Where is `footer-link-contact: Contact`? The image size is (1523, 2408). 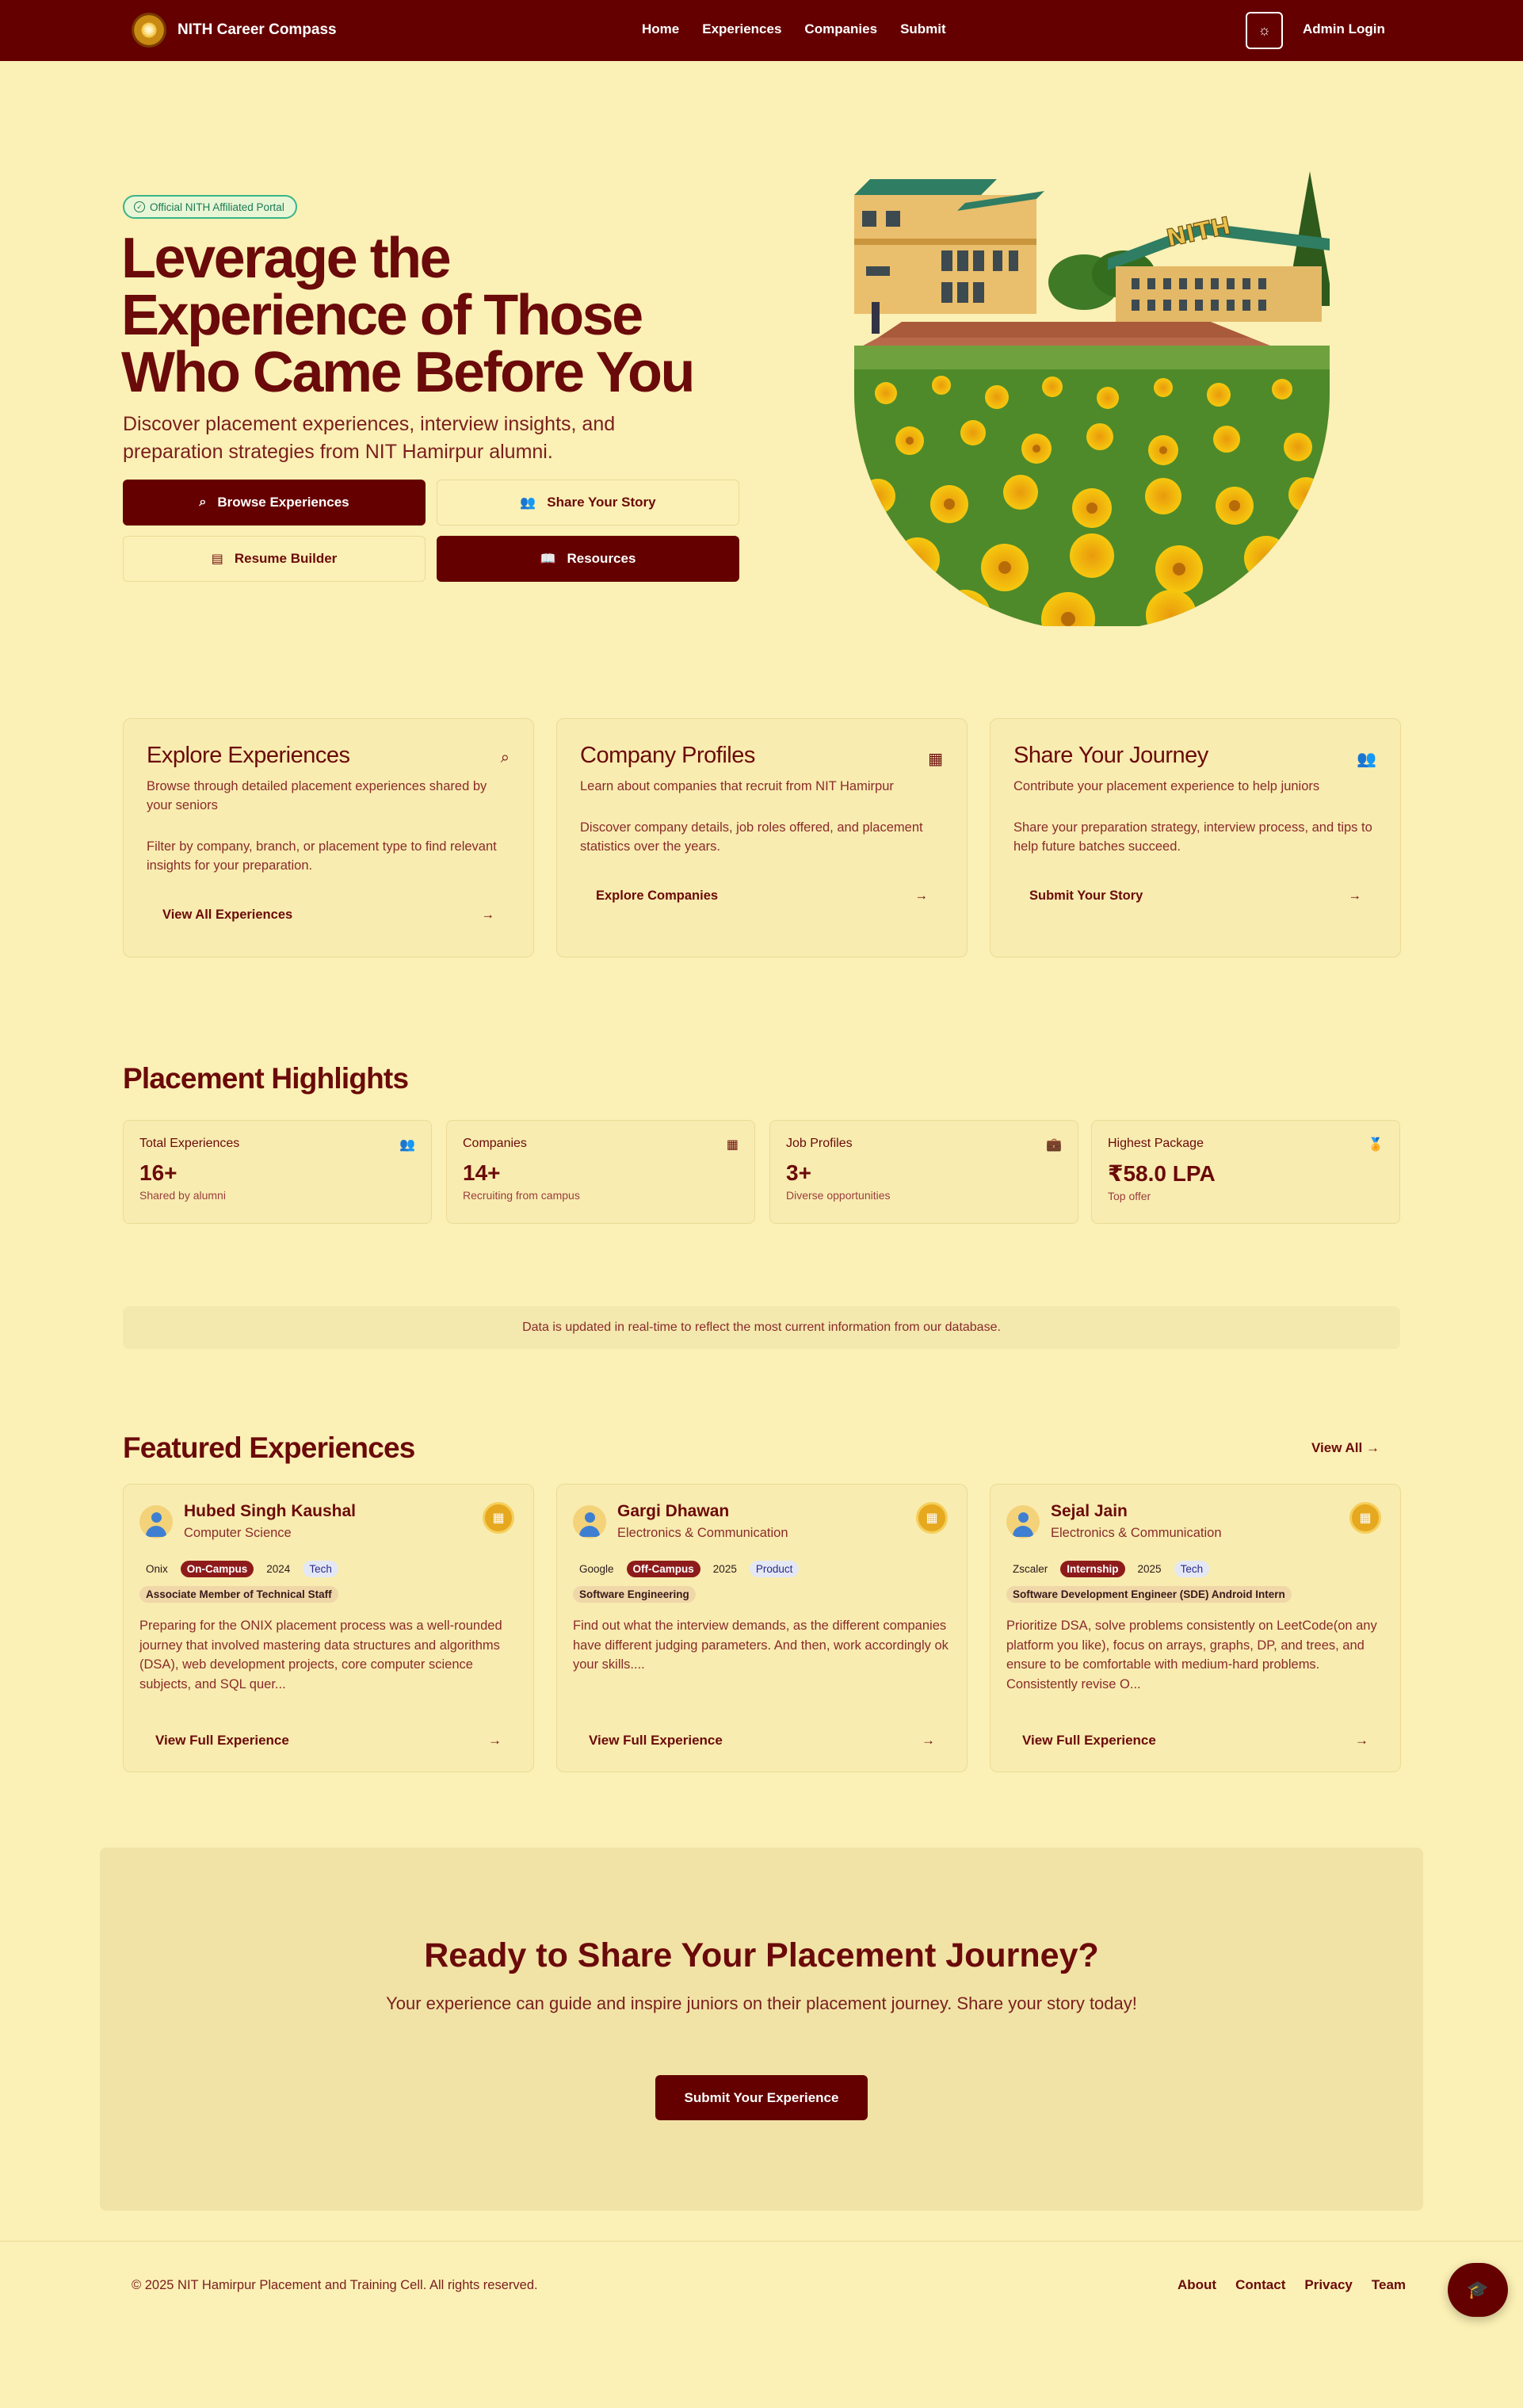 footer-link-contact: Contact is located at coordinates (1260, 2285).